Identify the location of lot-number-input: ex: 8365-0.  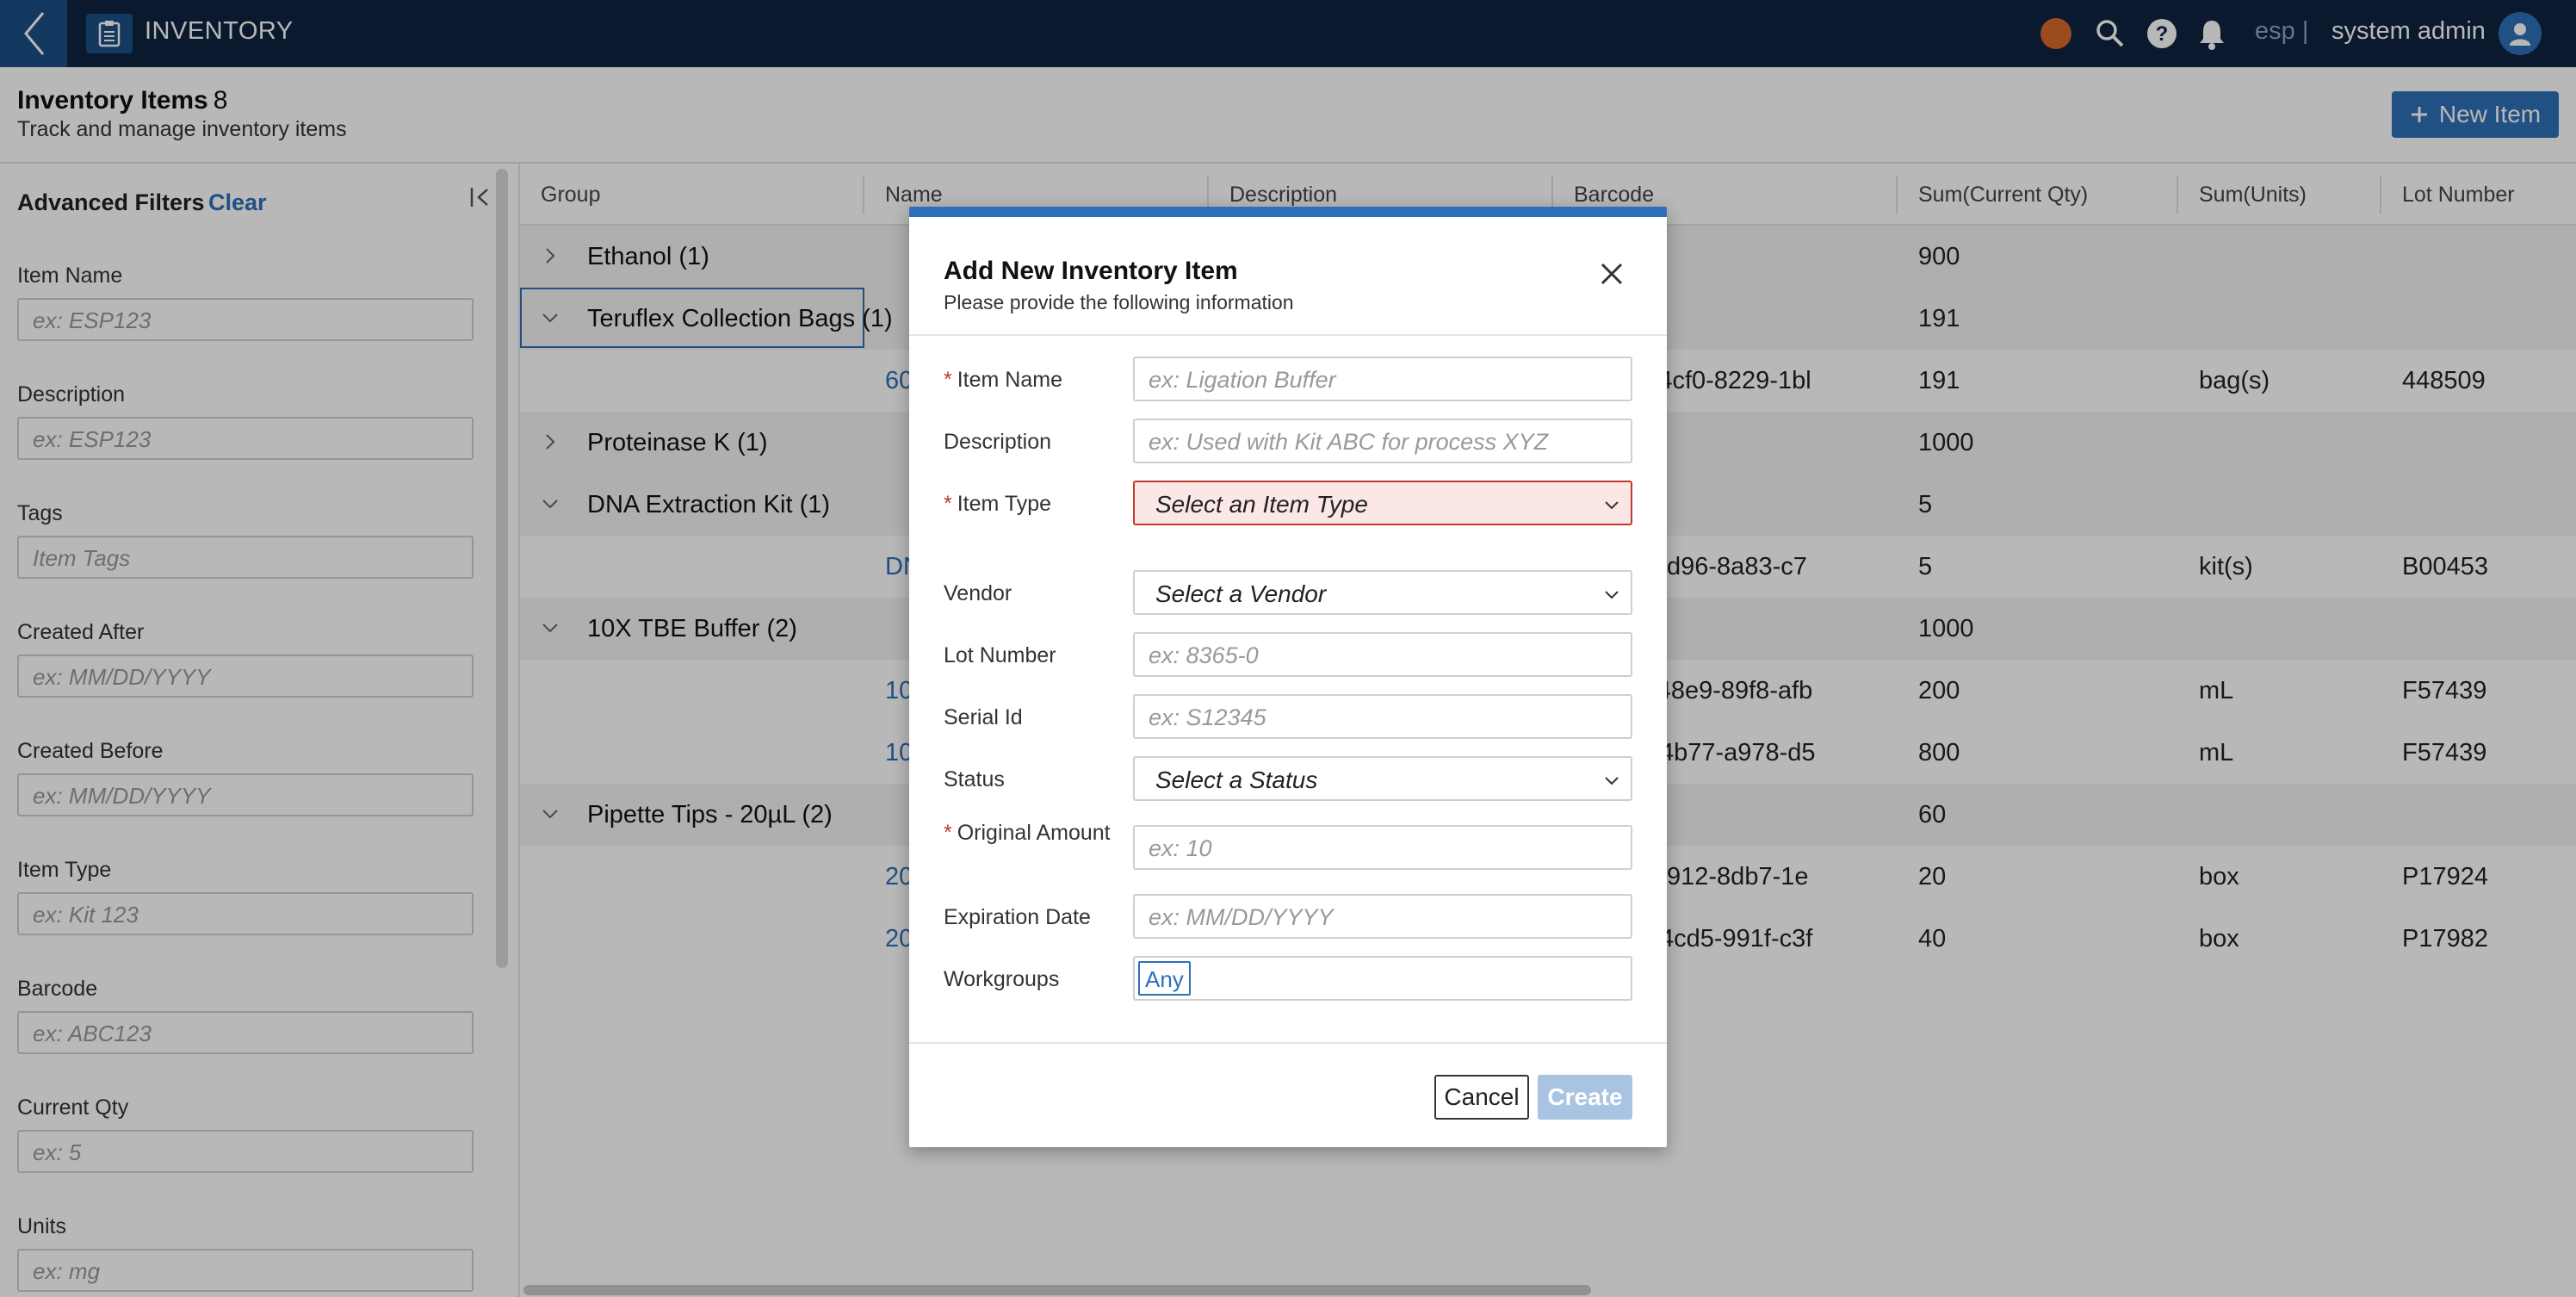
(1382, 654).